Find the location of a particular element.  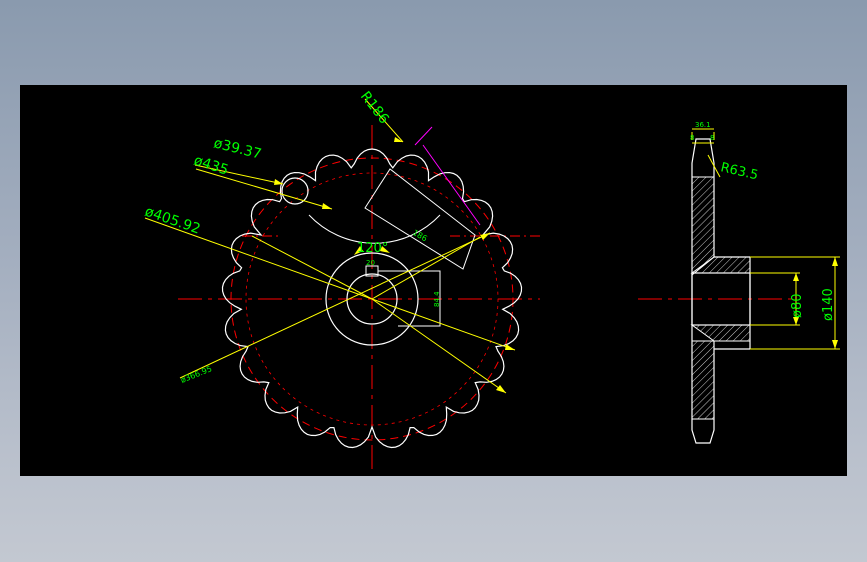

dim-bore-80: ø80 is located at coordinates (797, 306).